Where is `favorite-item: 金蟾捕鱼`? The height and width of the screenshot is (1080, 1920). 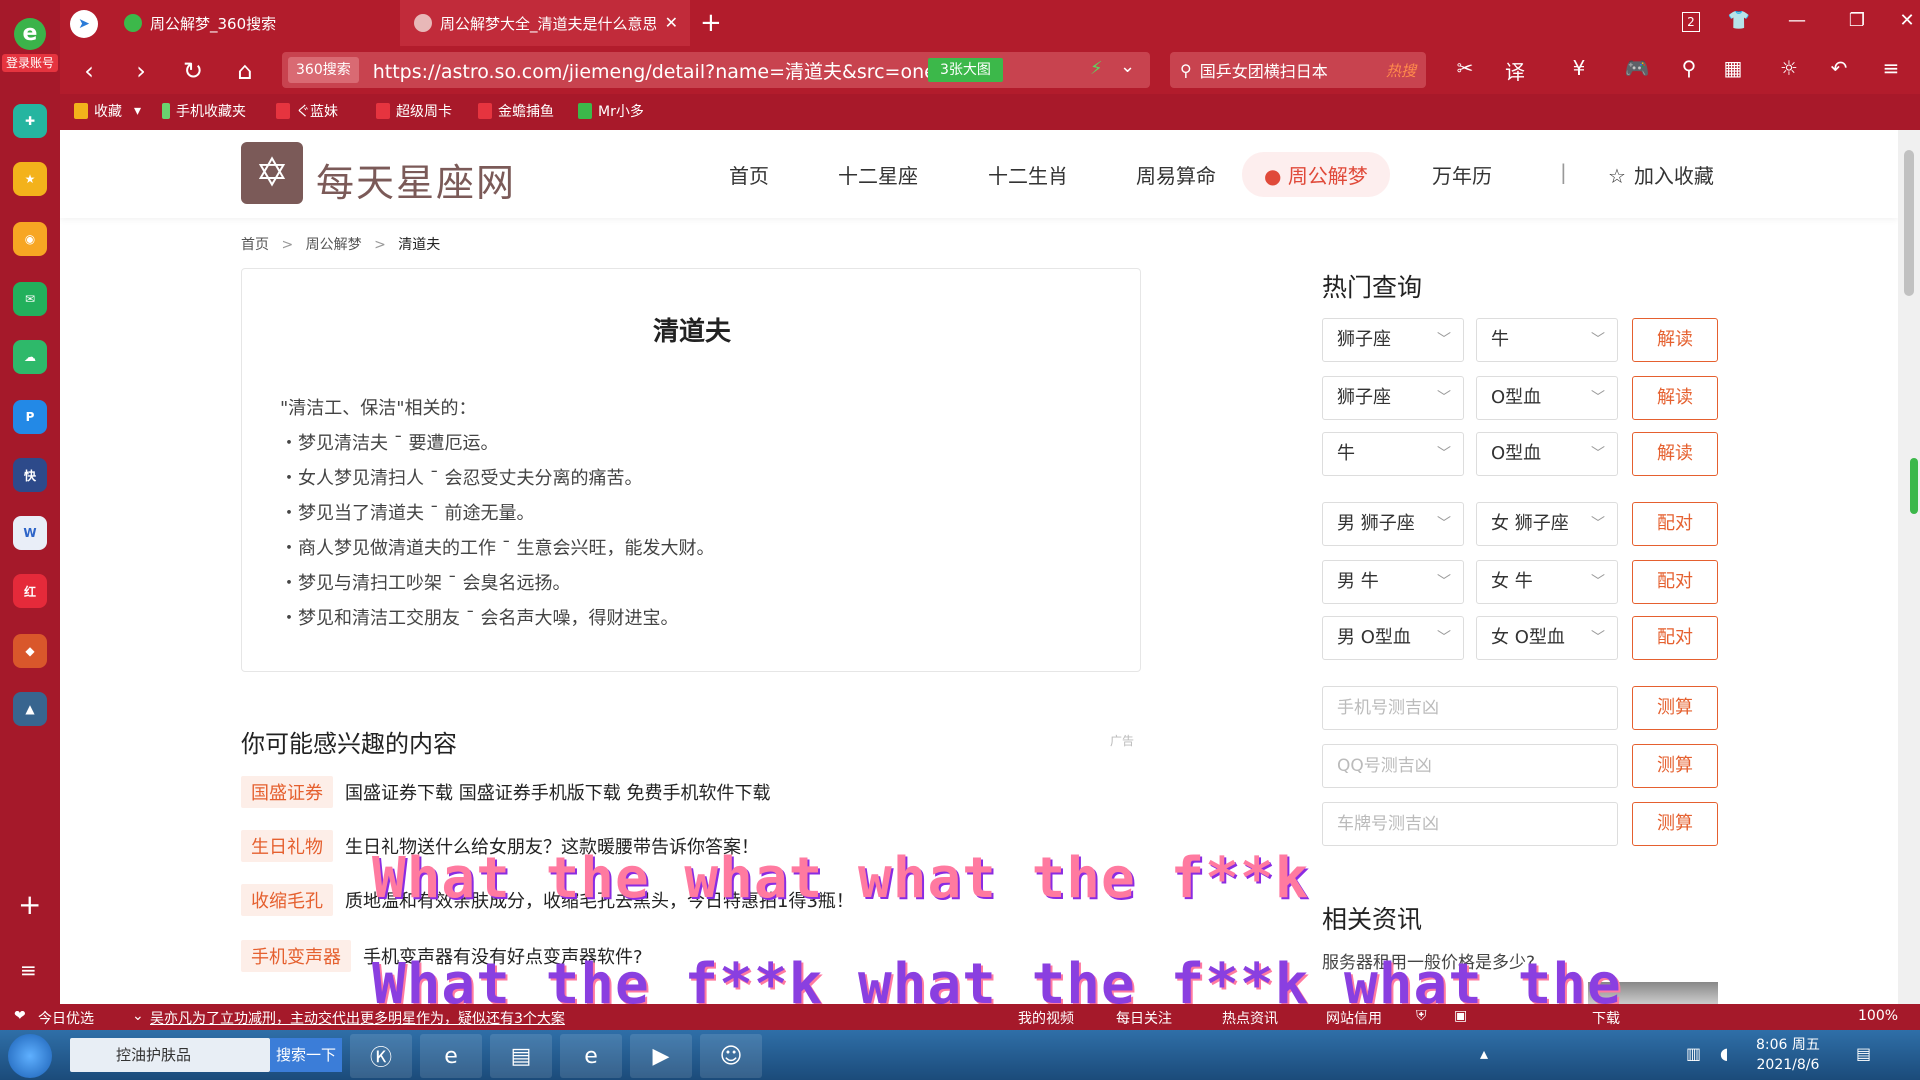
favorite-item: 金蟾捕鱼 is located at coordinates (516, 111).